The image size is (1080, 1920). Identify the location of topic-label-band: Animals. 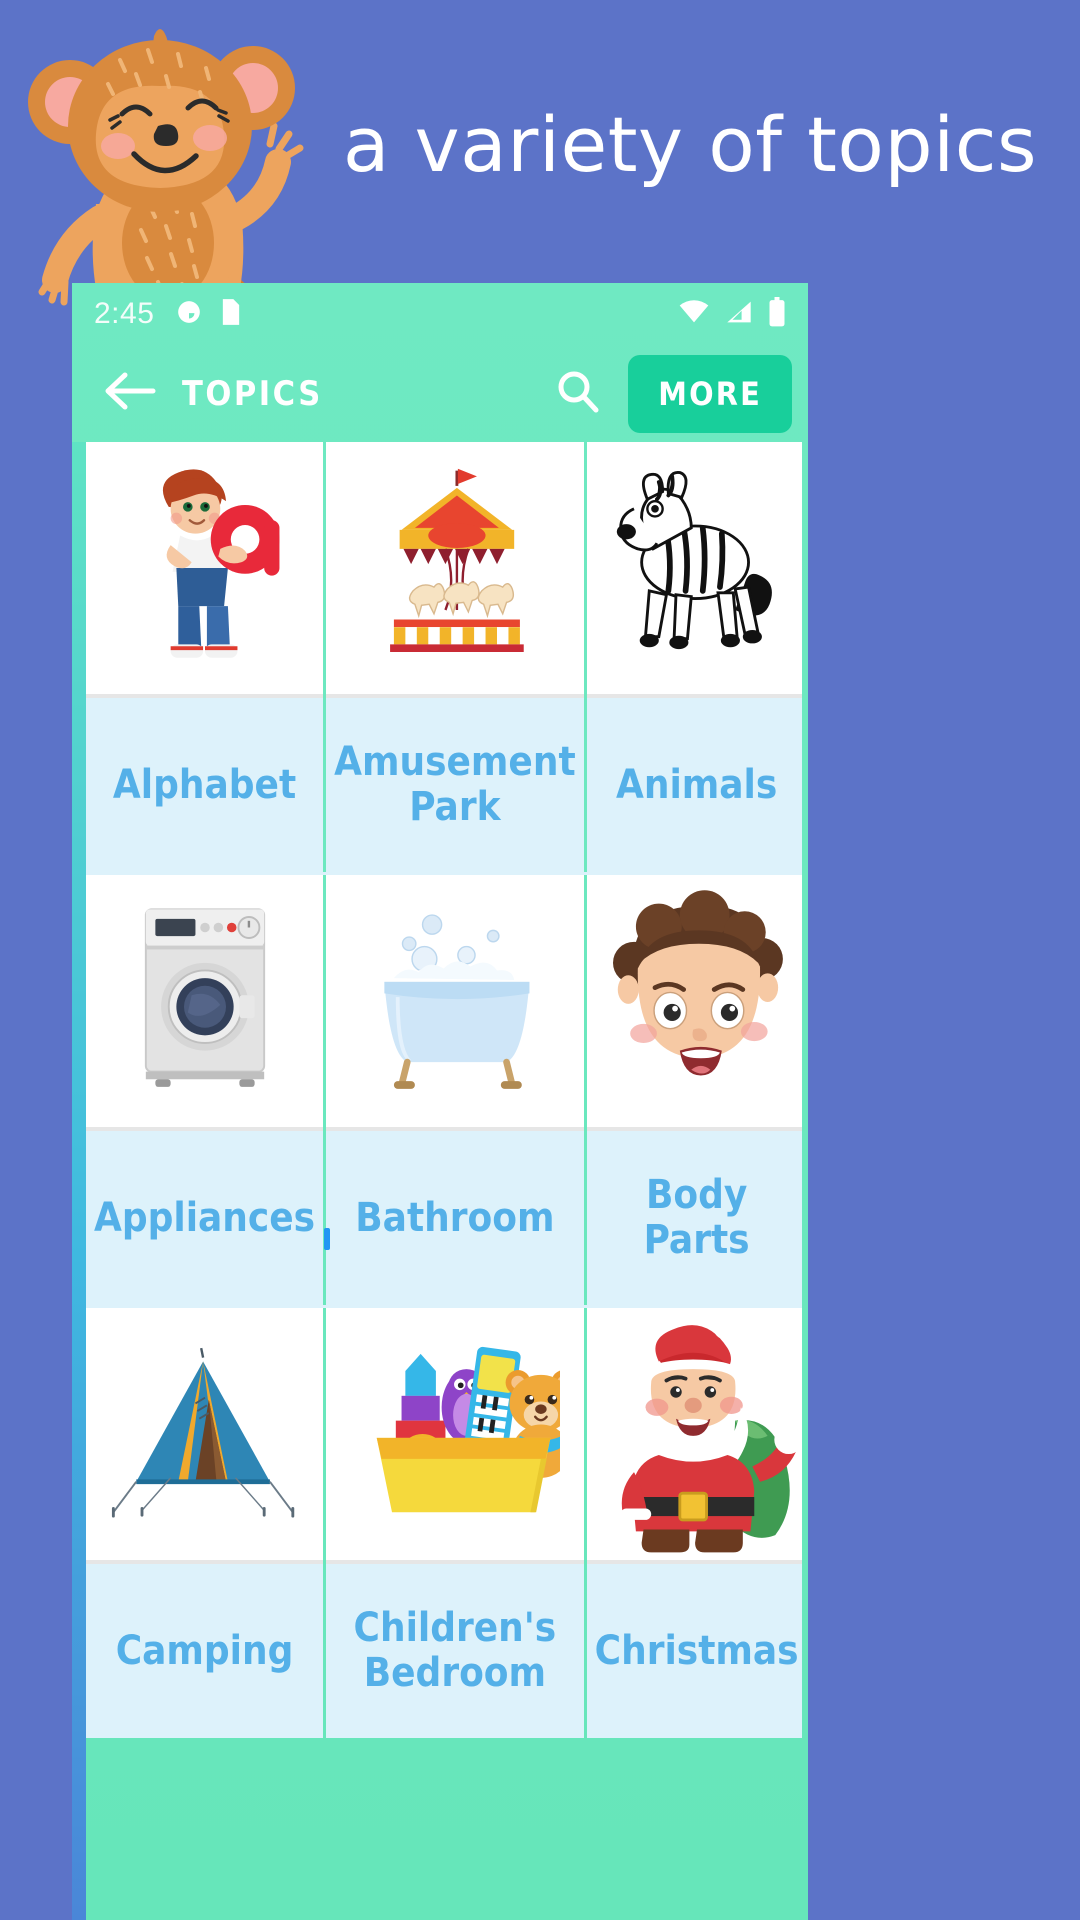
(694, 783).